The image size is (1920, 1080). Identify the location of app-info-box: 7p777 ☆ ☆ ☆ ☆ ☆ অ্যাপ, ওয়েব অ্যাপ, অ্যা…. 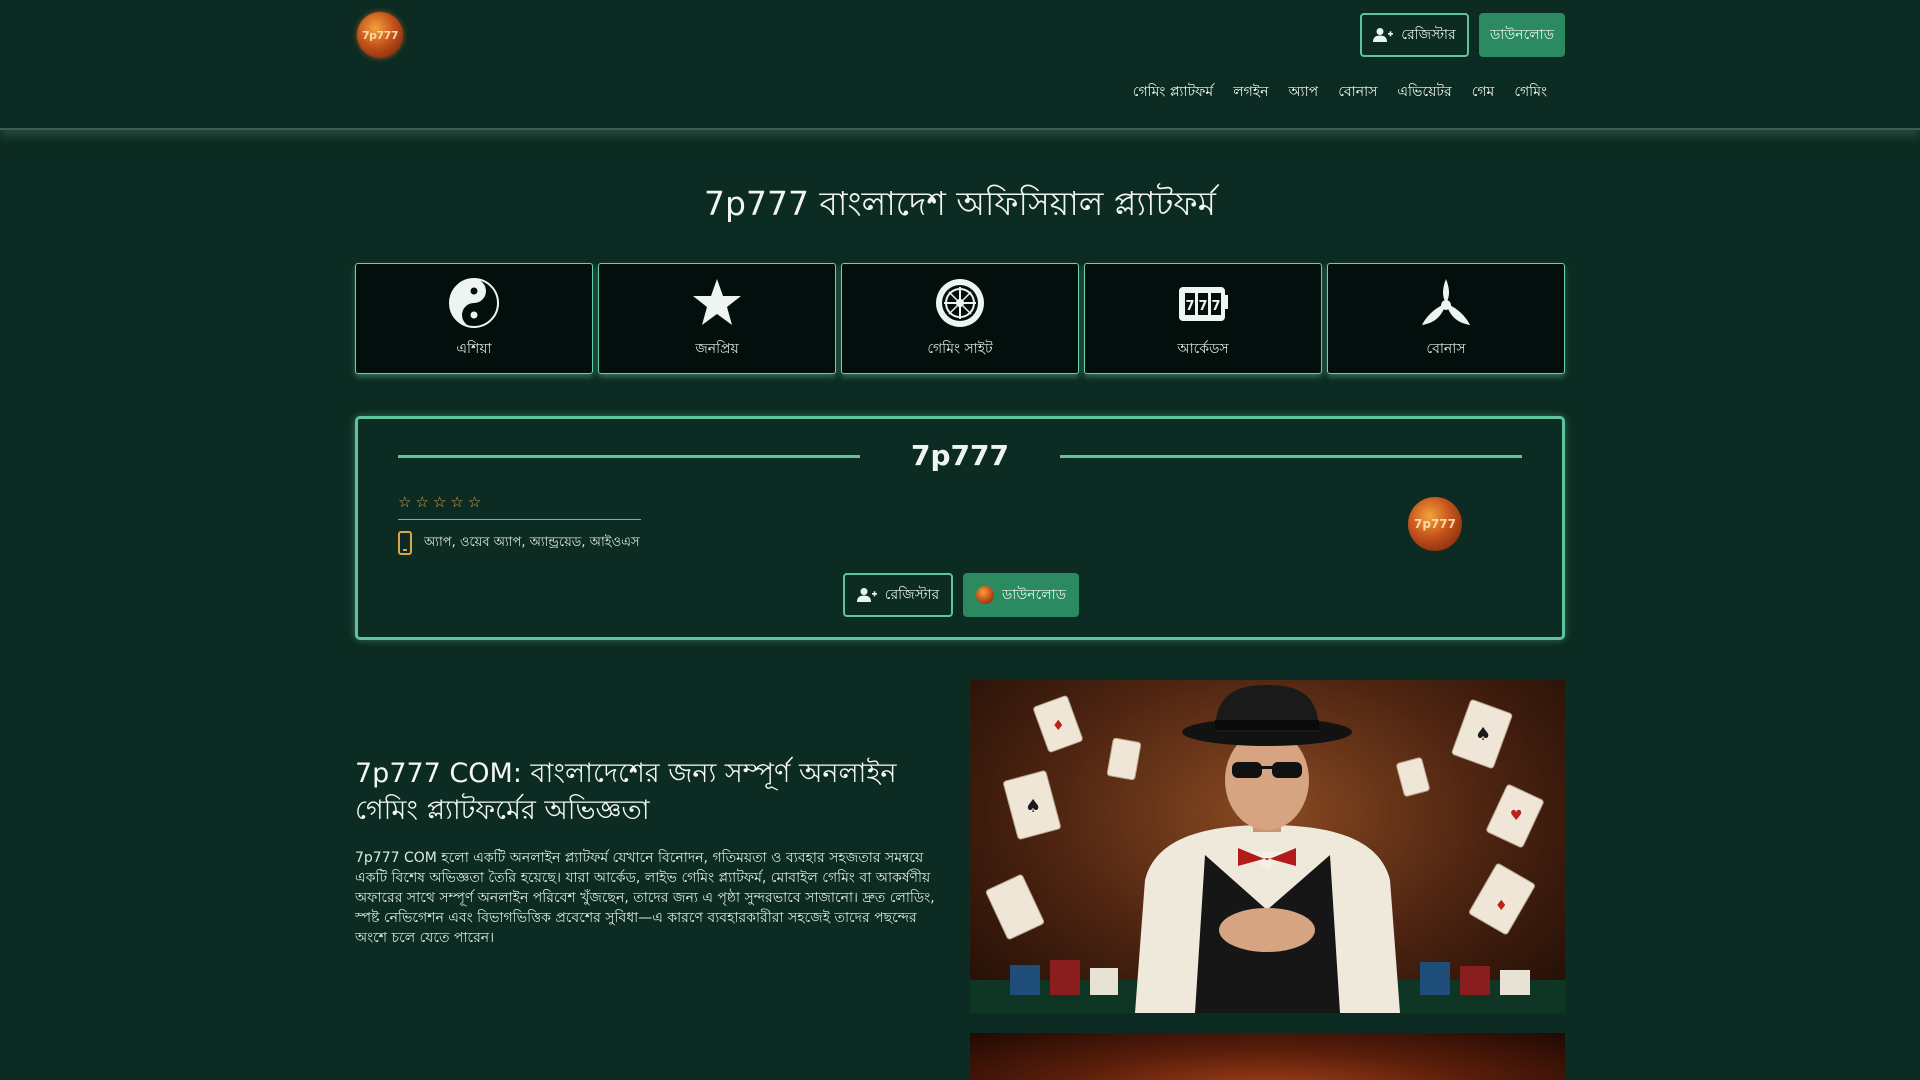
(960, 528).